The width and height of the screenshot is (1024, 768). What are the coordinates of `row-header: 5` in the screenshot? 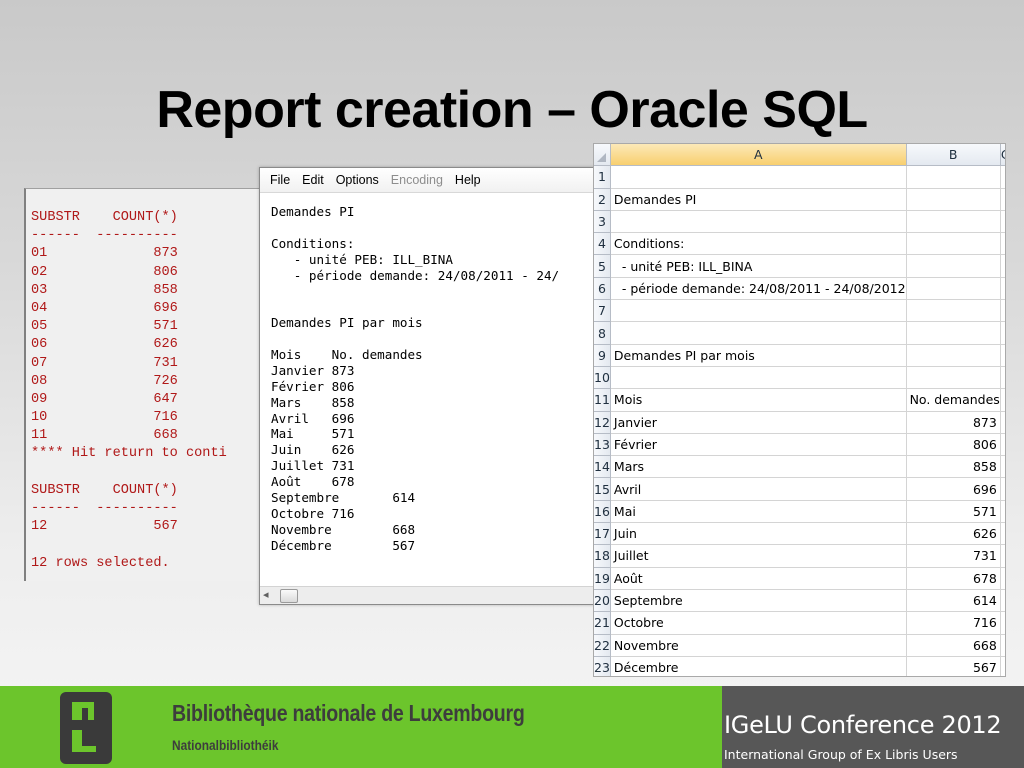 It's located at (602, 266).